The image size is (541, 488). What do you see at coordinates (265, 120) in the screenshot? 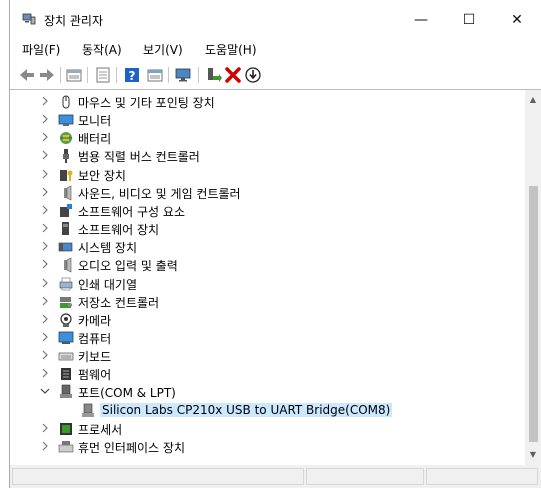
I see `category-item: 모니터` at bounding box center [265, 120].